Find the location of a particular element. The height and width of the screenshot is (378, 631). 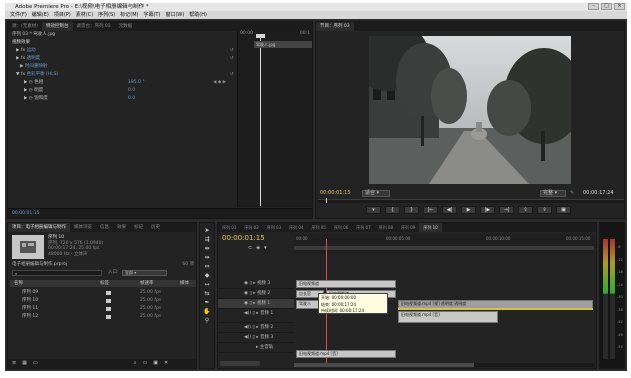

column-fps: 帧速率 is located at coordinates (147, 283).